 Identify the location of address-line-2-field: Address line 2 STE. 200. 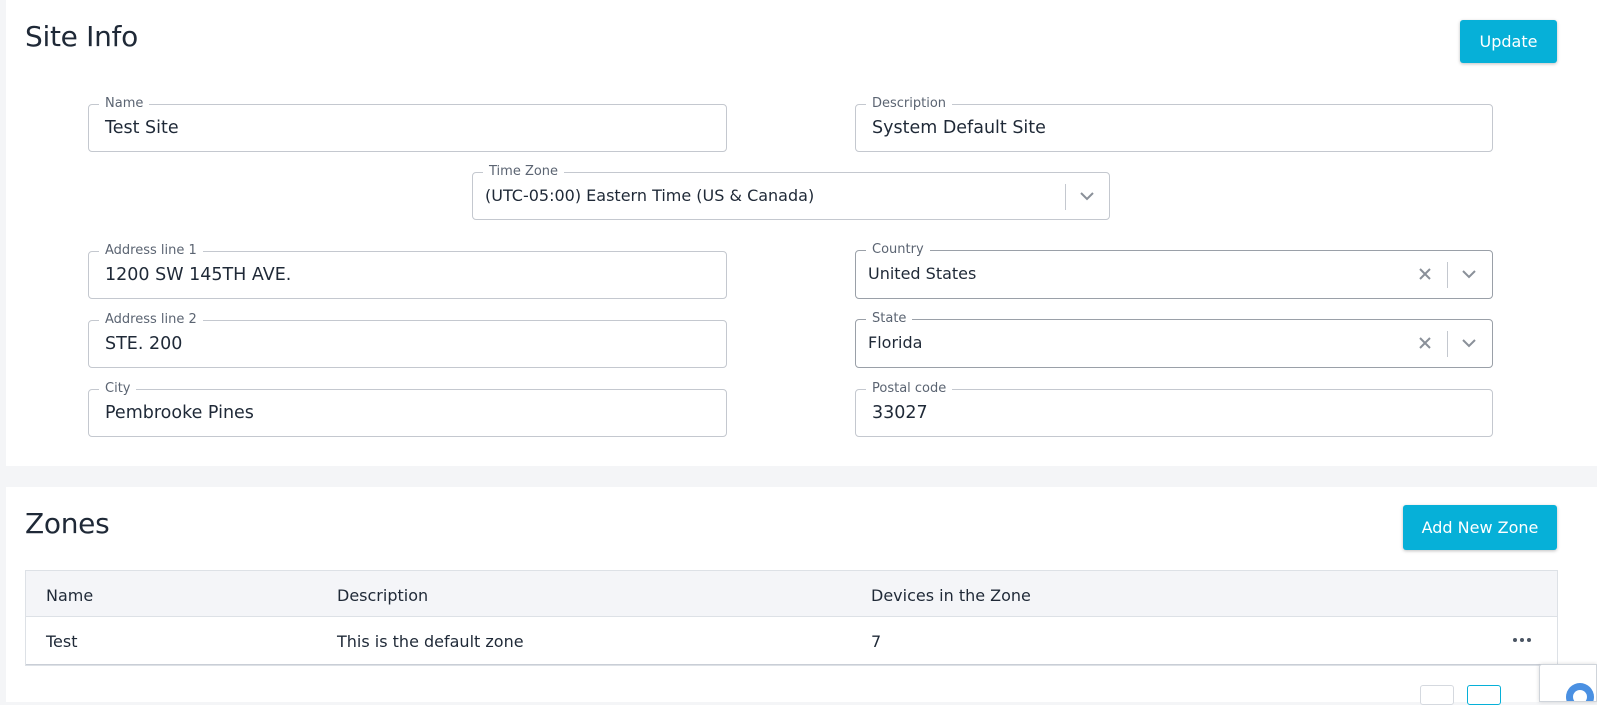
(407, 340).